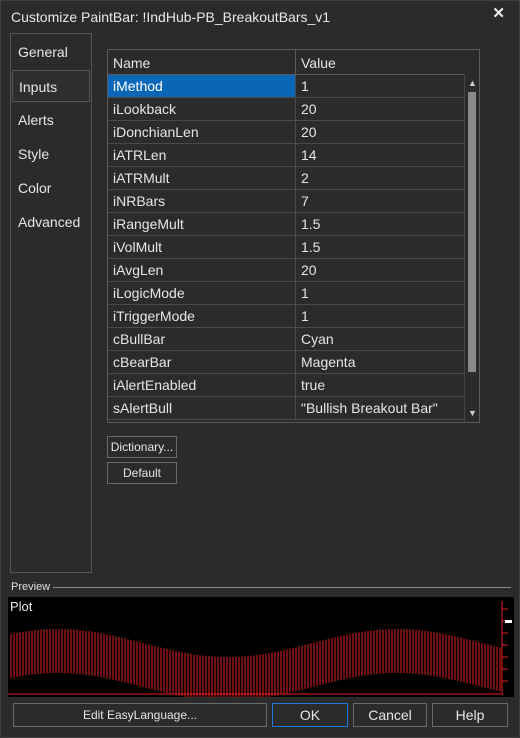  I want to click on column-header-name: Name, so click(202, 62).